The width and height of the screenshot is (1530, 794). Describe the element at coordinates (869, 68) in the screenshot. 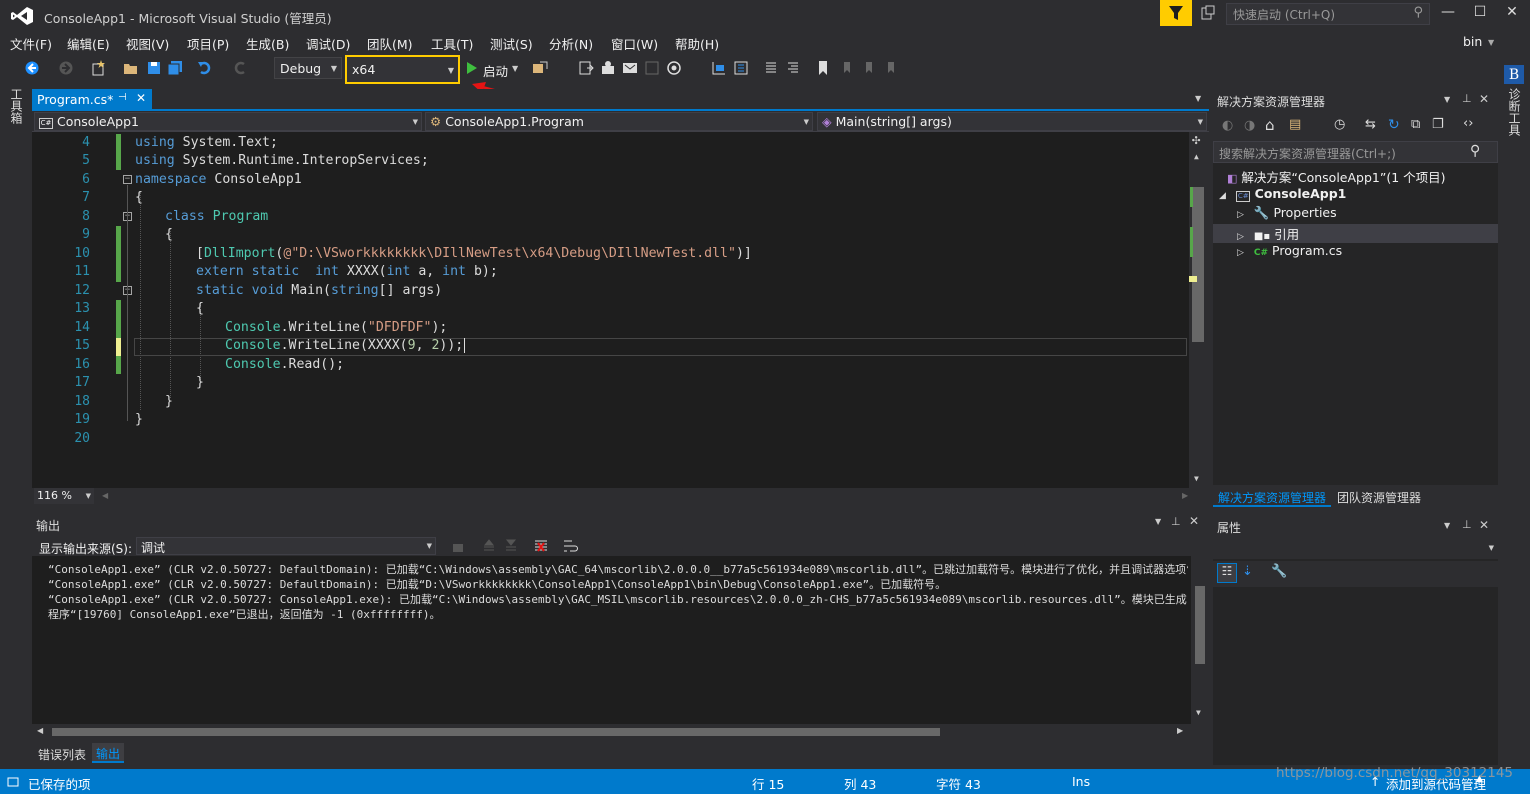

I see `bookmark-next-icon` at that location.